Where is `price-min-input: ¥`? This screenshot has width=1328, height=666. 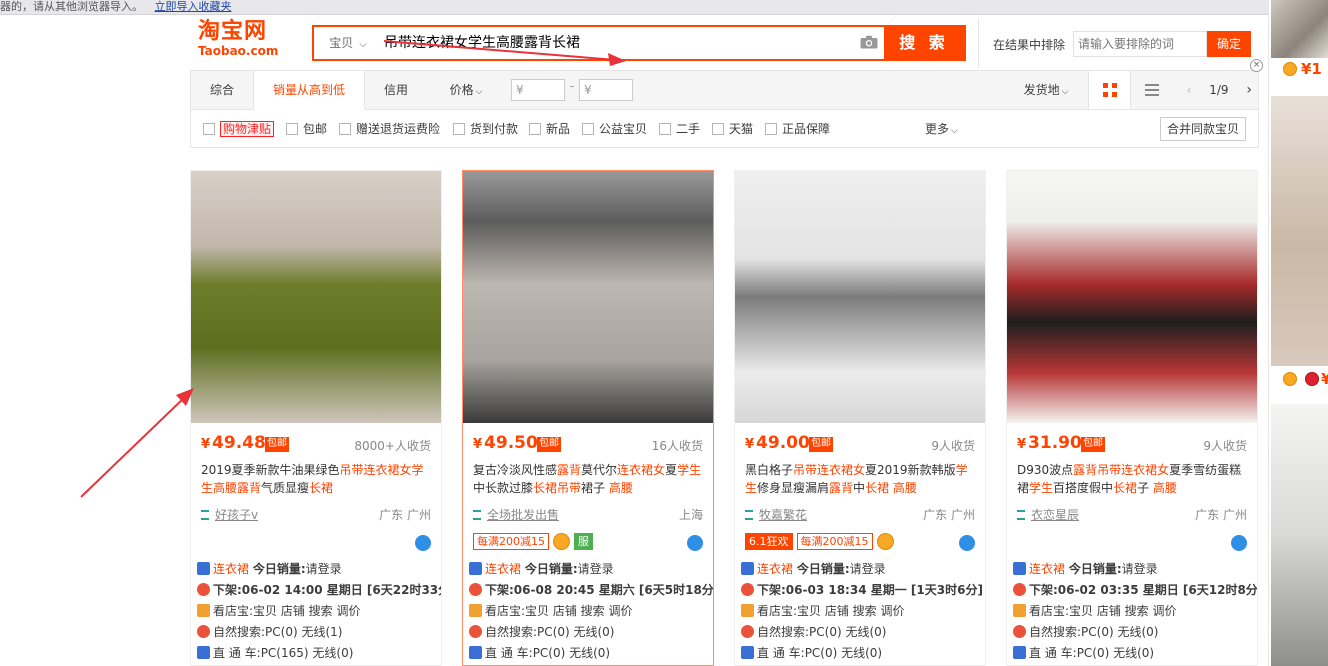
price-min-input: ¥ is located at coordinates (538, 90).